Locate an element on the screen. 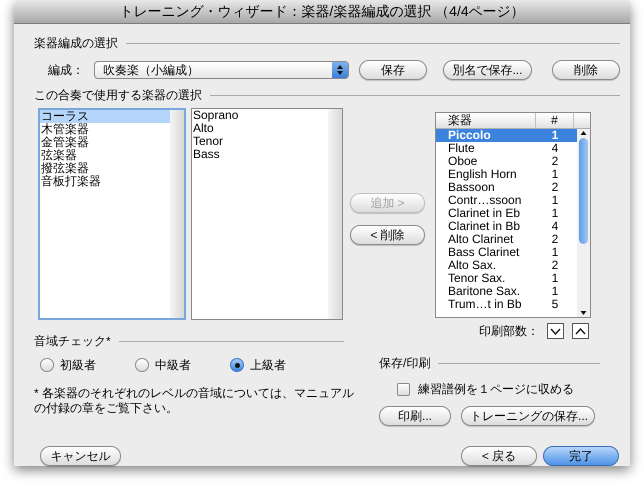 This screenshot has height=486, width=644. count-cell-text: 5 is located at coordinates (555, 304).